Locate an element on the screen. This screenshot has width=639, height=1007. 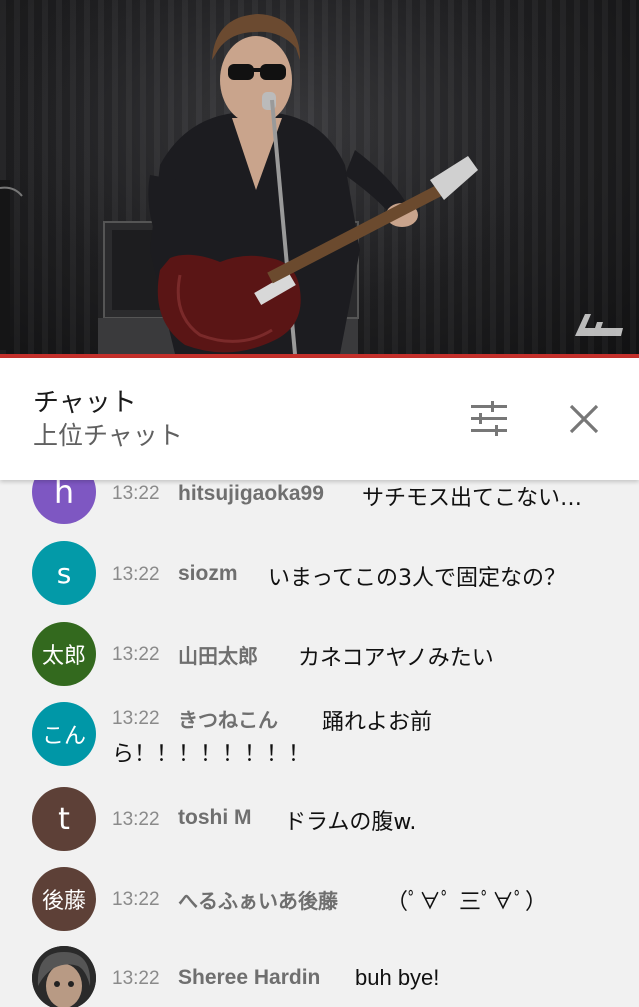
message-text: ドラムの腹w. is located at coordinates (350, 822).